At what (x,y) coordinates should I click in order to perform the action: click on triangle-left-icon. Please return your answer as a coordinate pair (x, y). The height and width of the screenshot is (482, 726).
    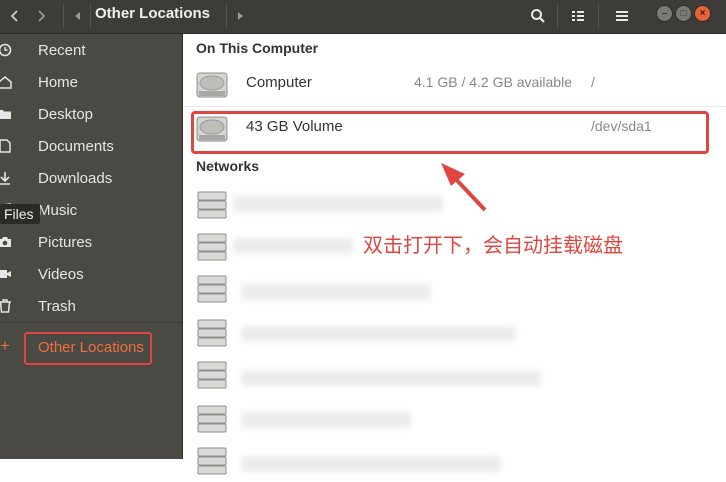
    Looking at the image, I should click on (77, 15).